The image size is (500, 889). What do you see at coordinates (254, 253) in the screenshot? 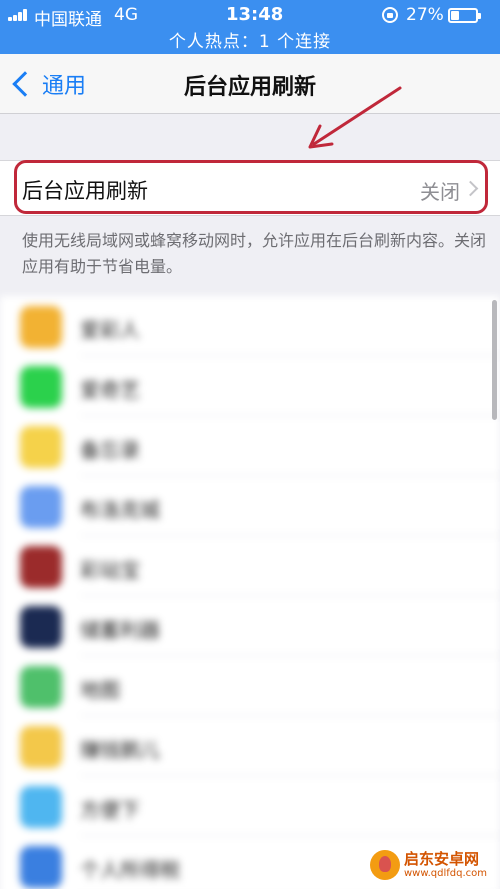
I see `footer-note: 使用无线局域网或蜂窝移动网时，允许应用在后台刷新内容。关闭应用有助于节省电量。` at bounding box center [254, 253].